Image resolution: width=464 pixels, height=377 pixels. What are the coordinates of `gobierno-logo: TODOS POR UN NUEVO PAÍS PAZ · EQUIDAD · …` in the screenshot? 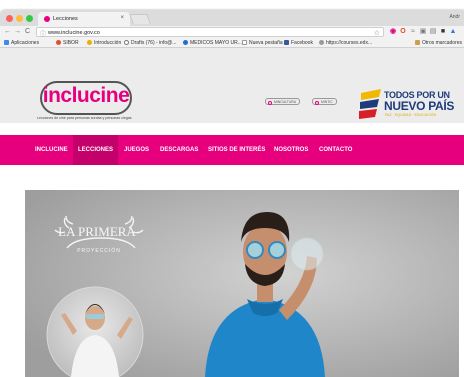 It's located at (405, 105).